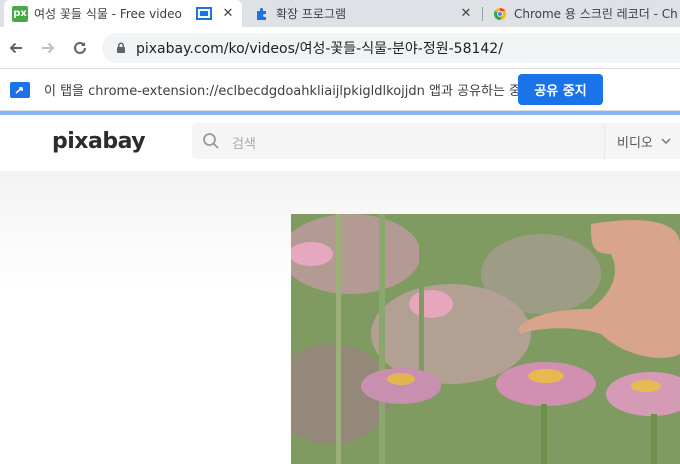 This screenshot has height=464, width=680. Describe the element at coordinates (108, 14) in the screenshot. I see `tab-title: 여성 꽃들 식물 - Free video` at that location.